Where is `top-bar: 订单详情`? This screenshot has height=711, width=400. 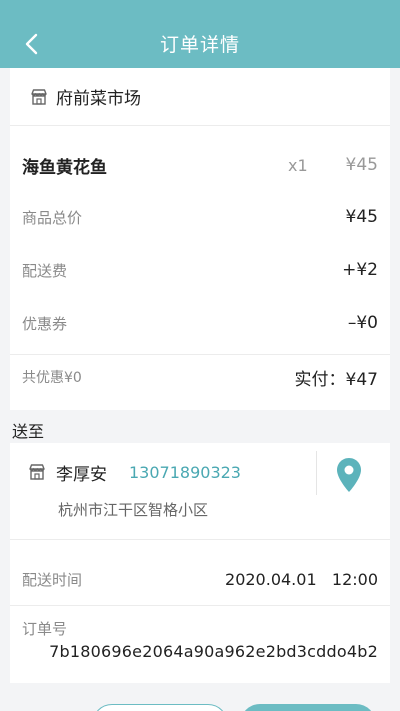 top-bar: 订单详情 is located at coordinates (200, 34).